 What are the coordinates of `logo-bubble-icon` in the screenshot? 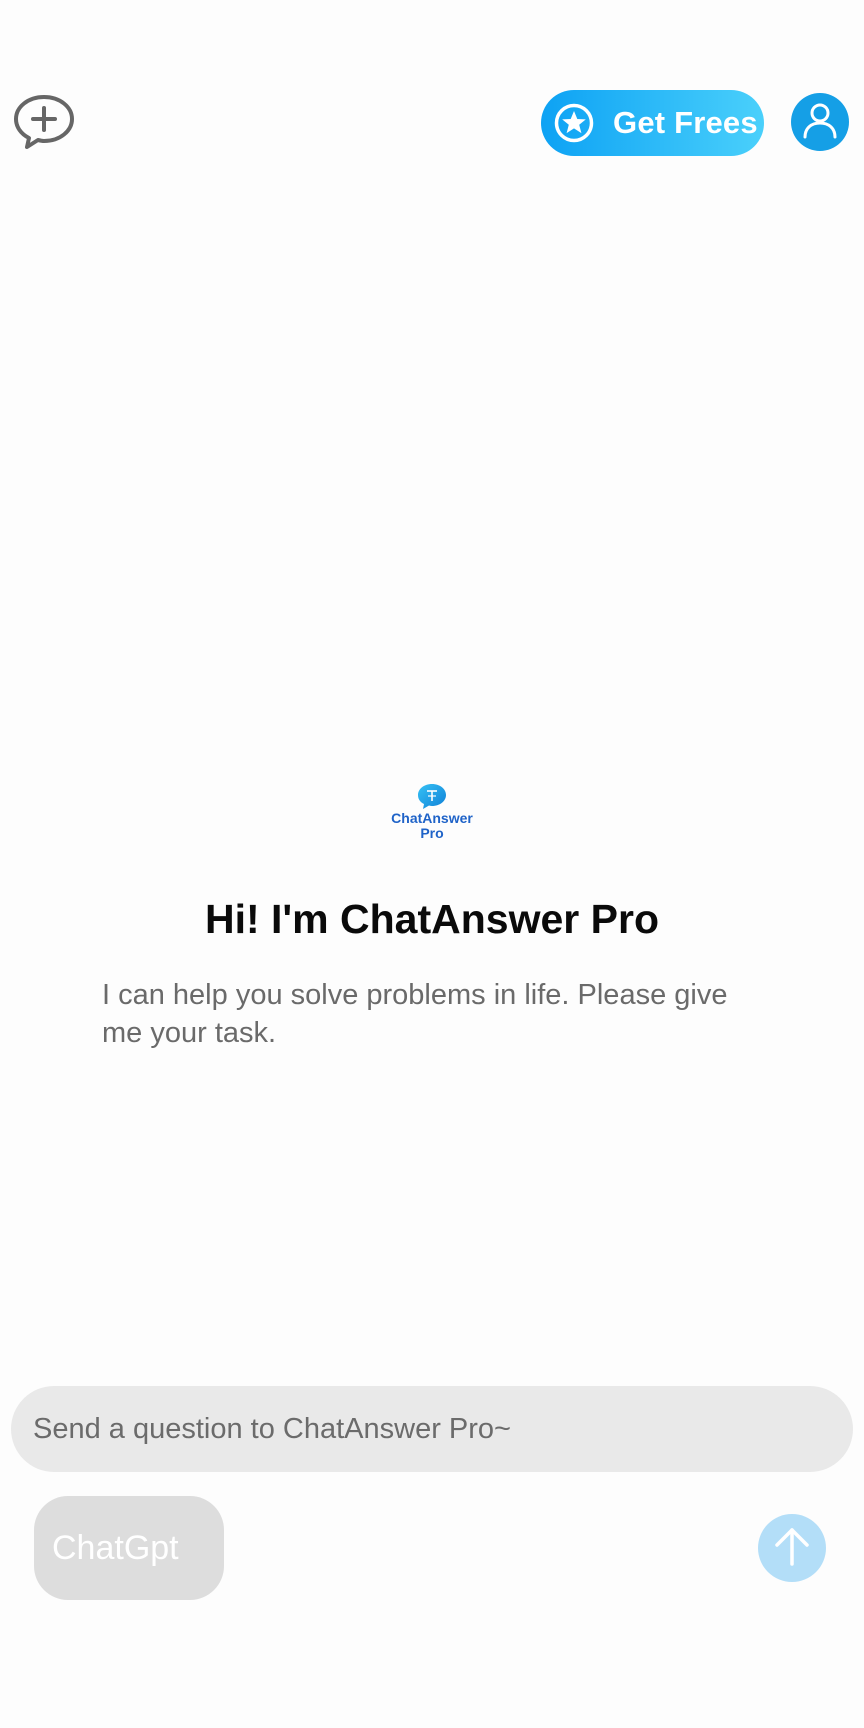 It's located at (432, 796).